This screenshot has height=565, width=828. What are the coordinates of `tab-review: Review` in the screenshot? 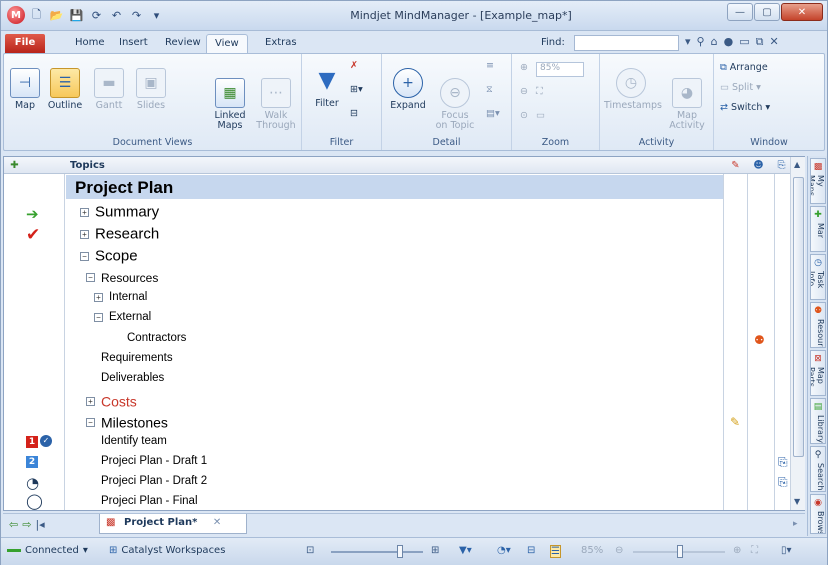 It's located at (183, 43).